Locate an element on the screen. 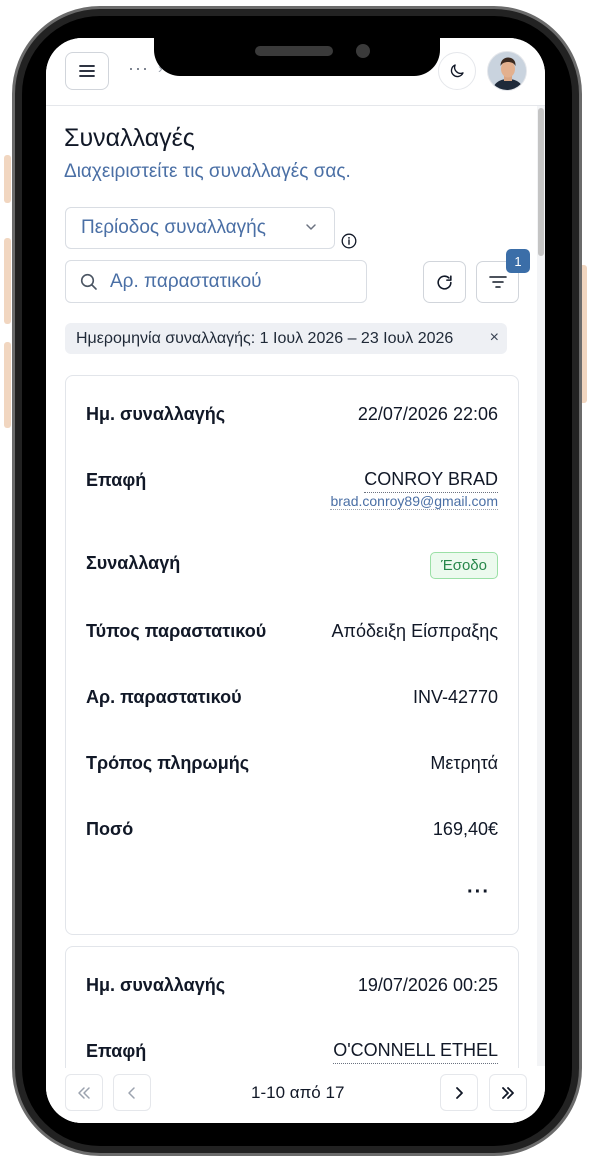  search-input is located at coordinates (235, 282).